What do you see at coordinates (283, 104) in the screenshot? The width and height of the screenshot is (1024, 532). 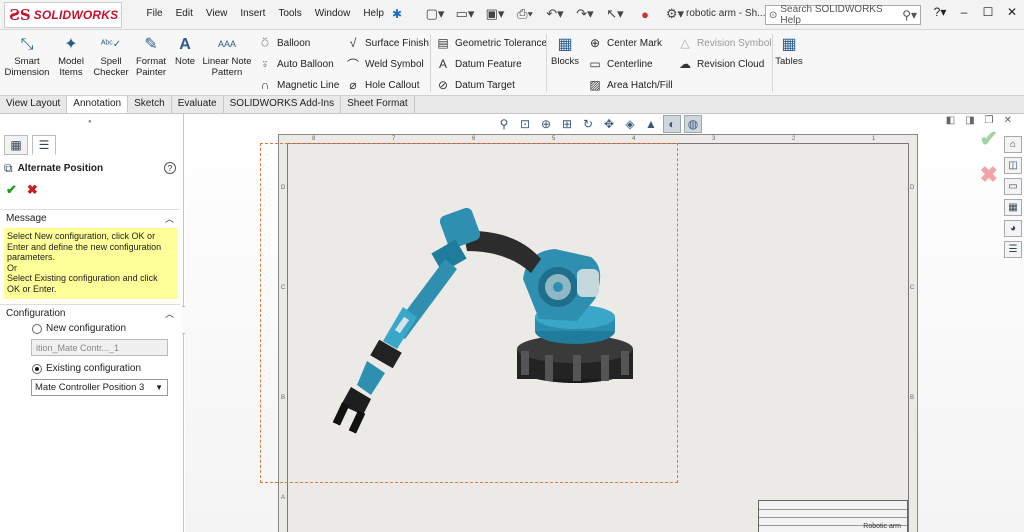 I see `tab-solidworks-addins: SOLIDWORKS Add-Ins` at bounding box center [283, 104].